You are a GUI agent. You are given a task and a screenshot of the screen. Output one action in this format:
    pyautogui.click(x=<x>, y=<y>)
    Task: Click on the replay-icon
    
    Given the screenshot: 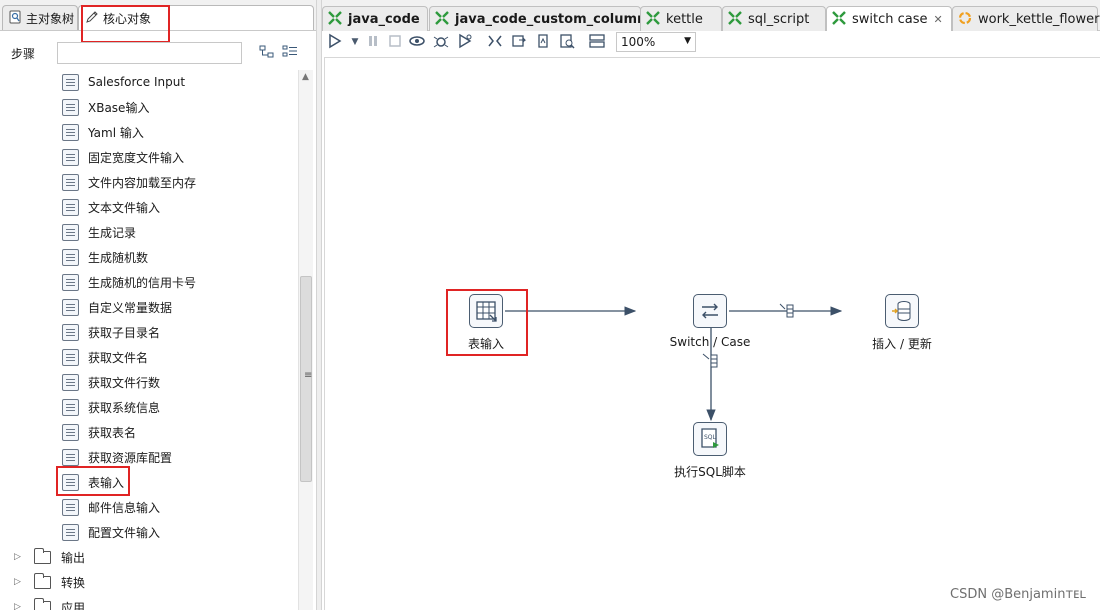 What is the action you would take?
    pyautogui.click(x=465, y=42)
    